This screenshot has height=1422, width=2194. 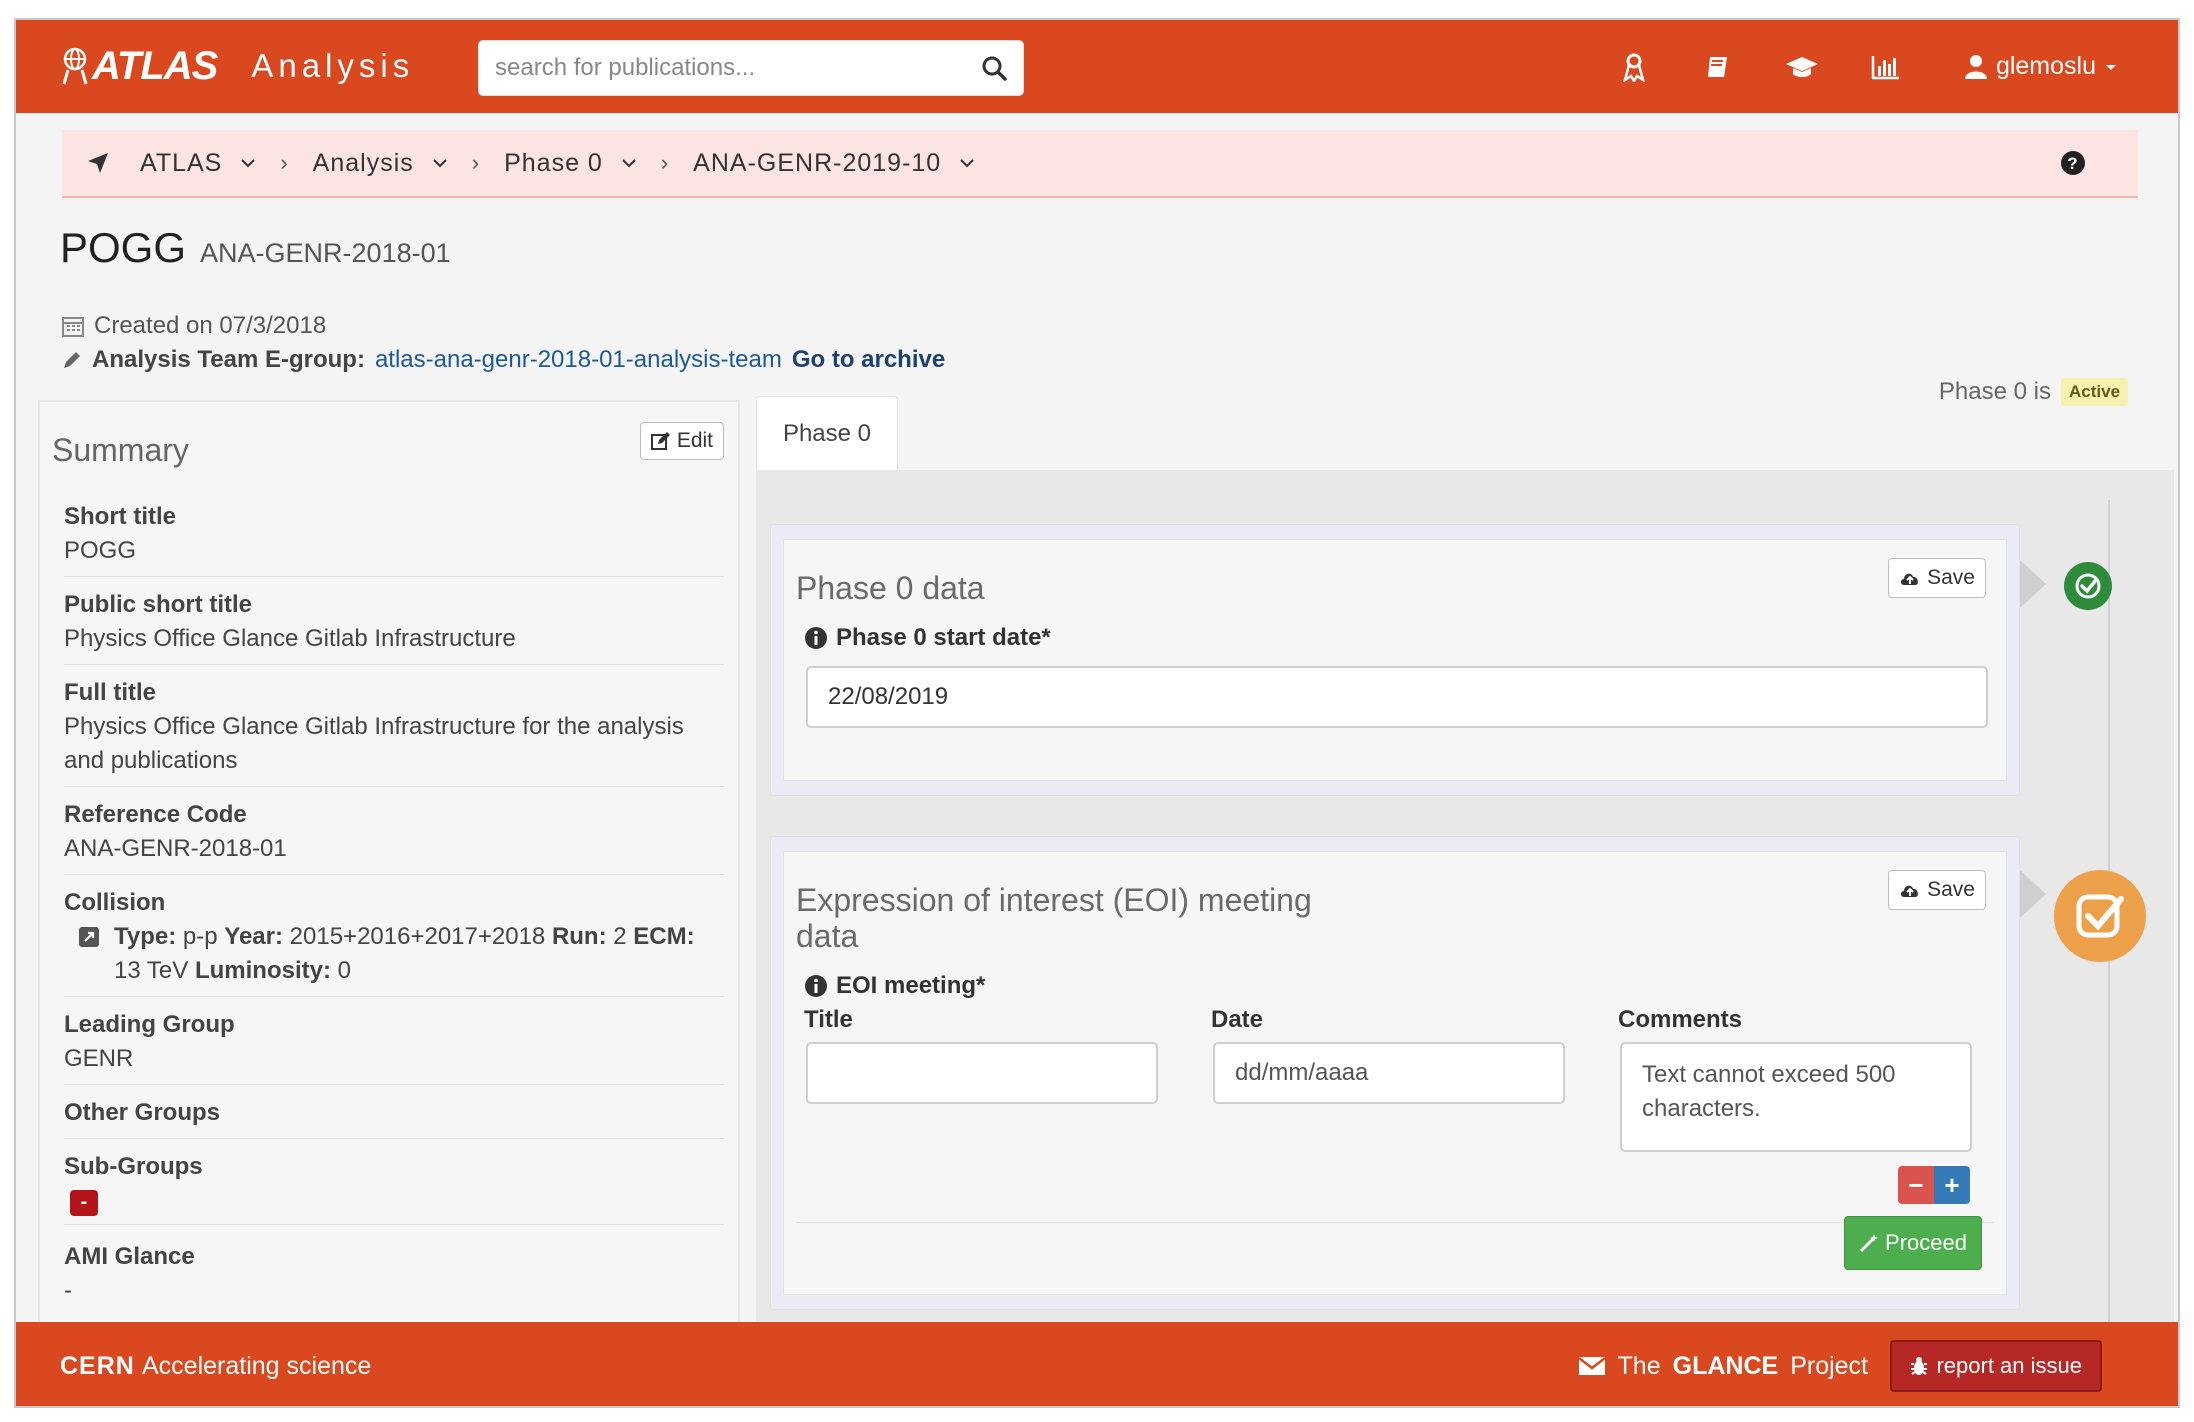 I want to click on edit-icon, so click(x=660, y=441).